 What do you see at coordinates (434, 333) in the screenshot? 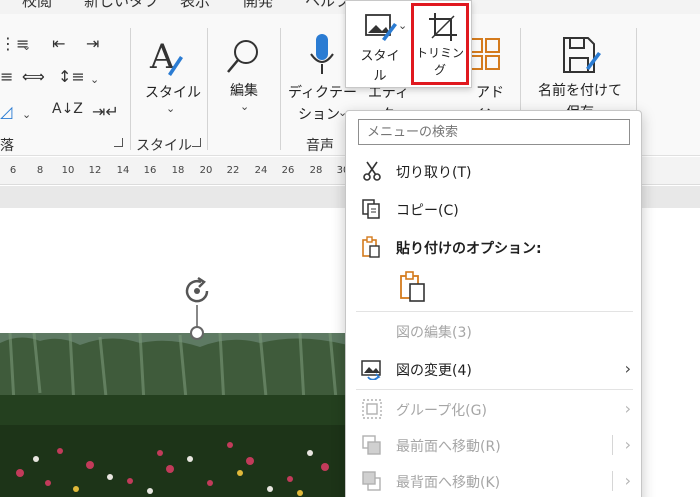
I see `menu-item-edit-picture-label: 図の編集(3)` at bounding box center [434, 333].